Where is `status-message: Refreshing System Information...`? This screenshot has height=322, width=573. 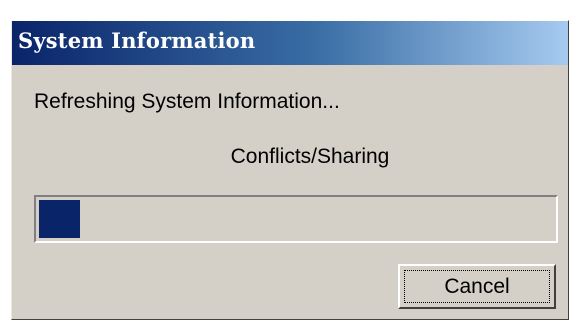 status-message: Refreshing System Information... is located at coordinates (187, 101).